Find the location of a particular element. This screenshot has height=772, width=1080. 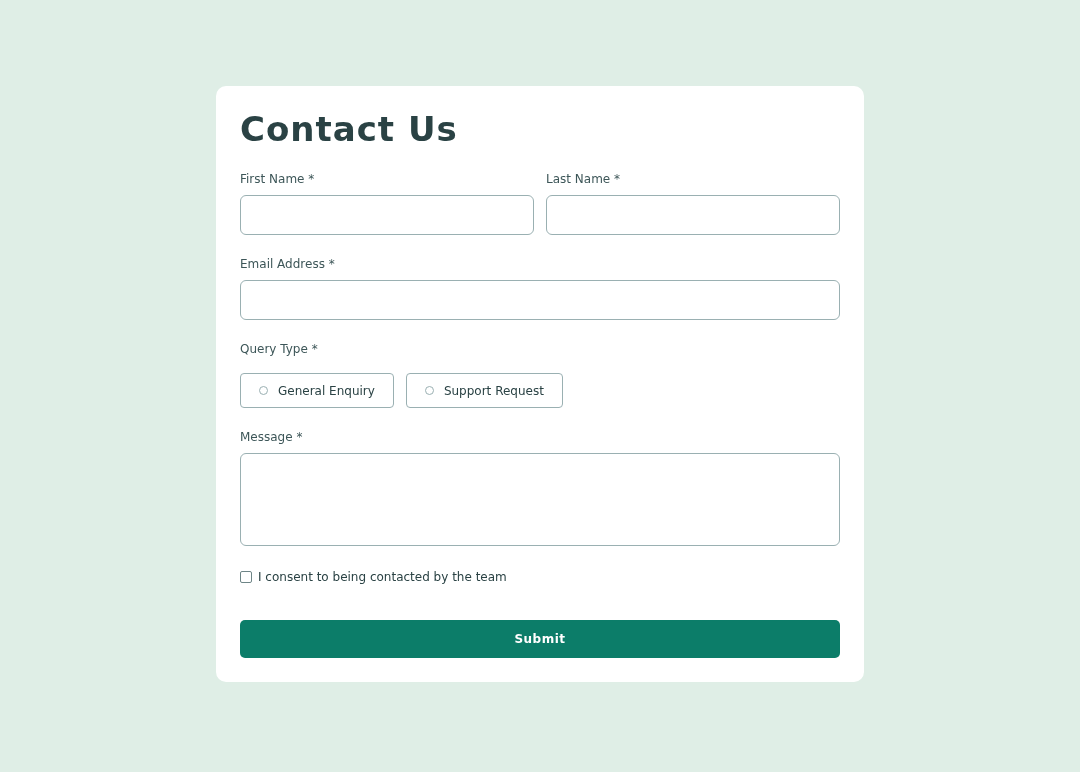

field-label: First Name * is located at coordinates (278, 179).